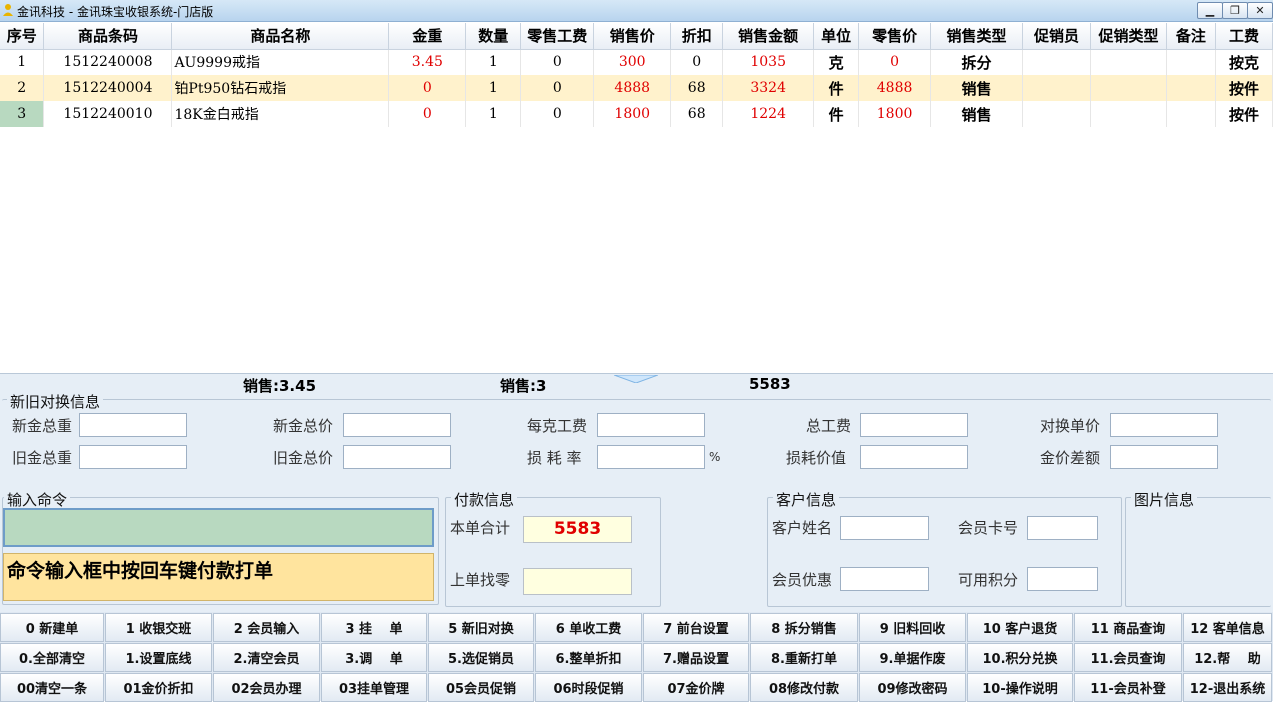 The width and height of the screenshot is (1273, 702). I want to click on table-cell: 4888, so click(632, 88).